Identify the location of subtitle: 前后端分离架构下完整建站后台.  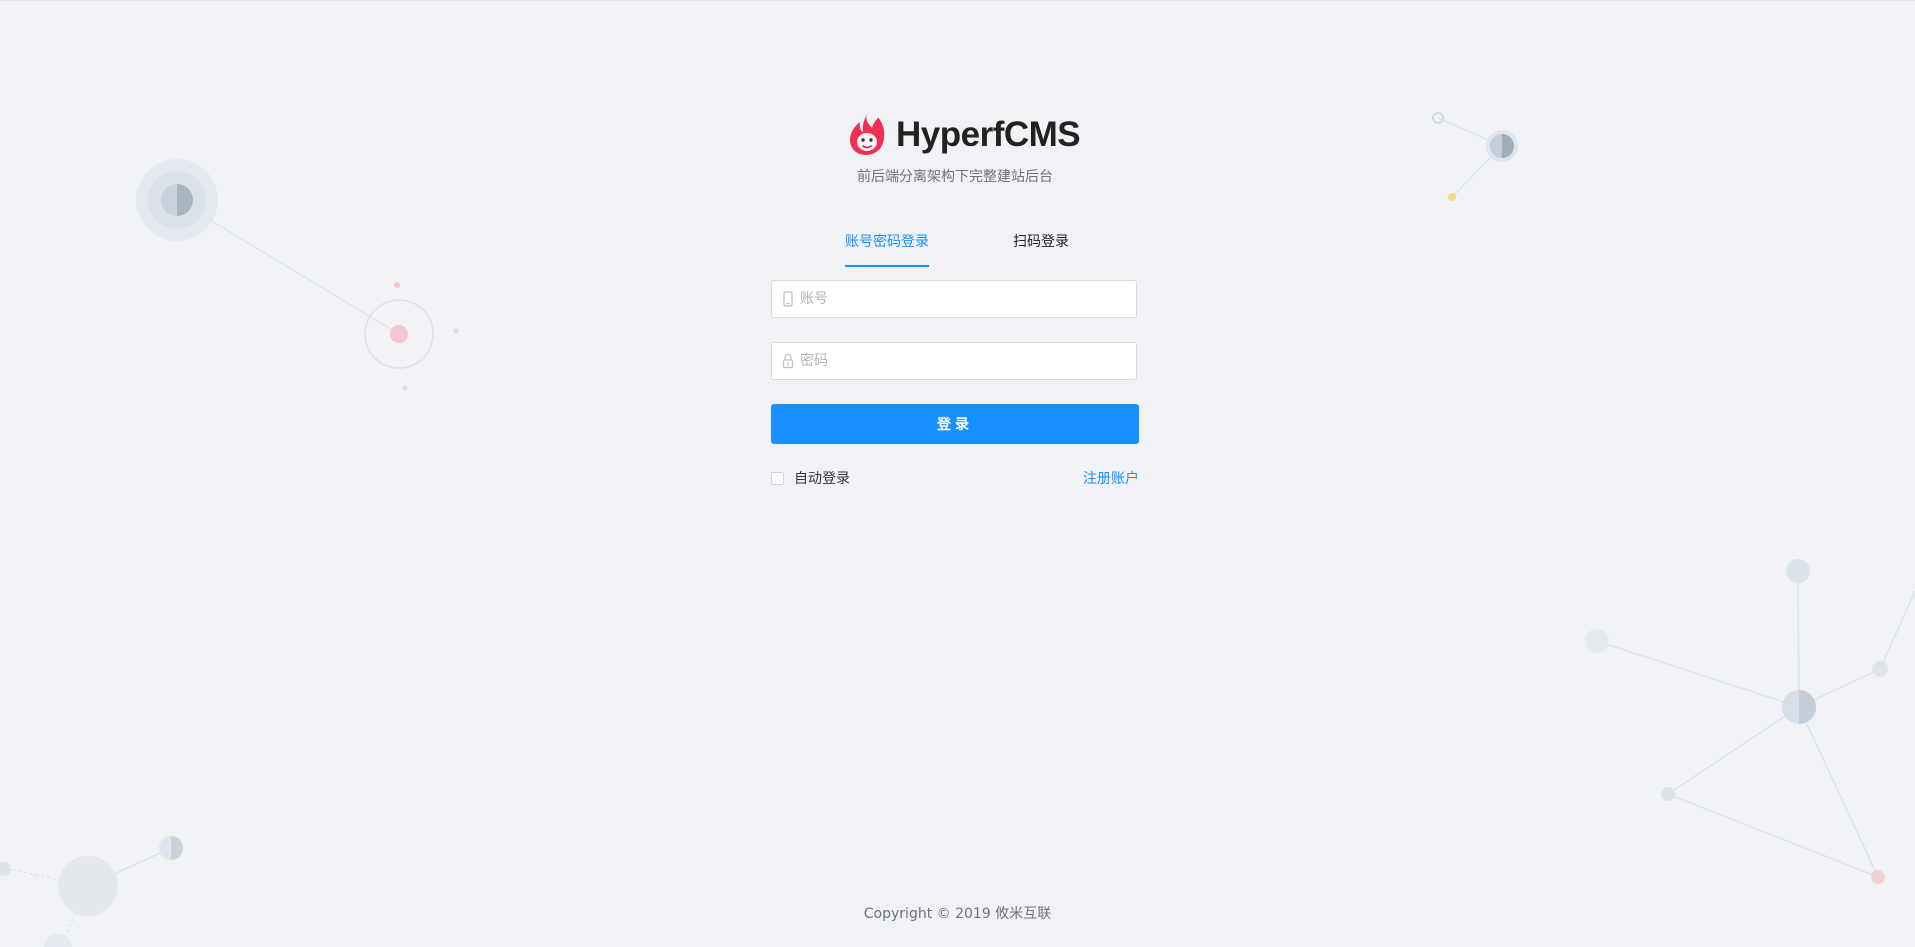
(955, 177).